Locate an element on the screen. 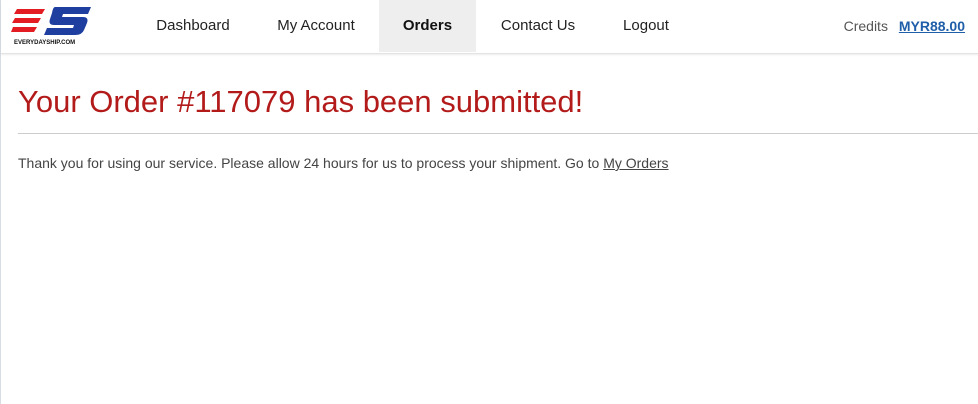  credits-balance-link: MYR88.00 is located at coordinates (932, 26).